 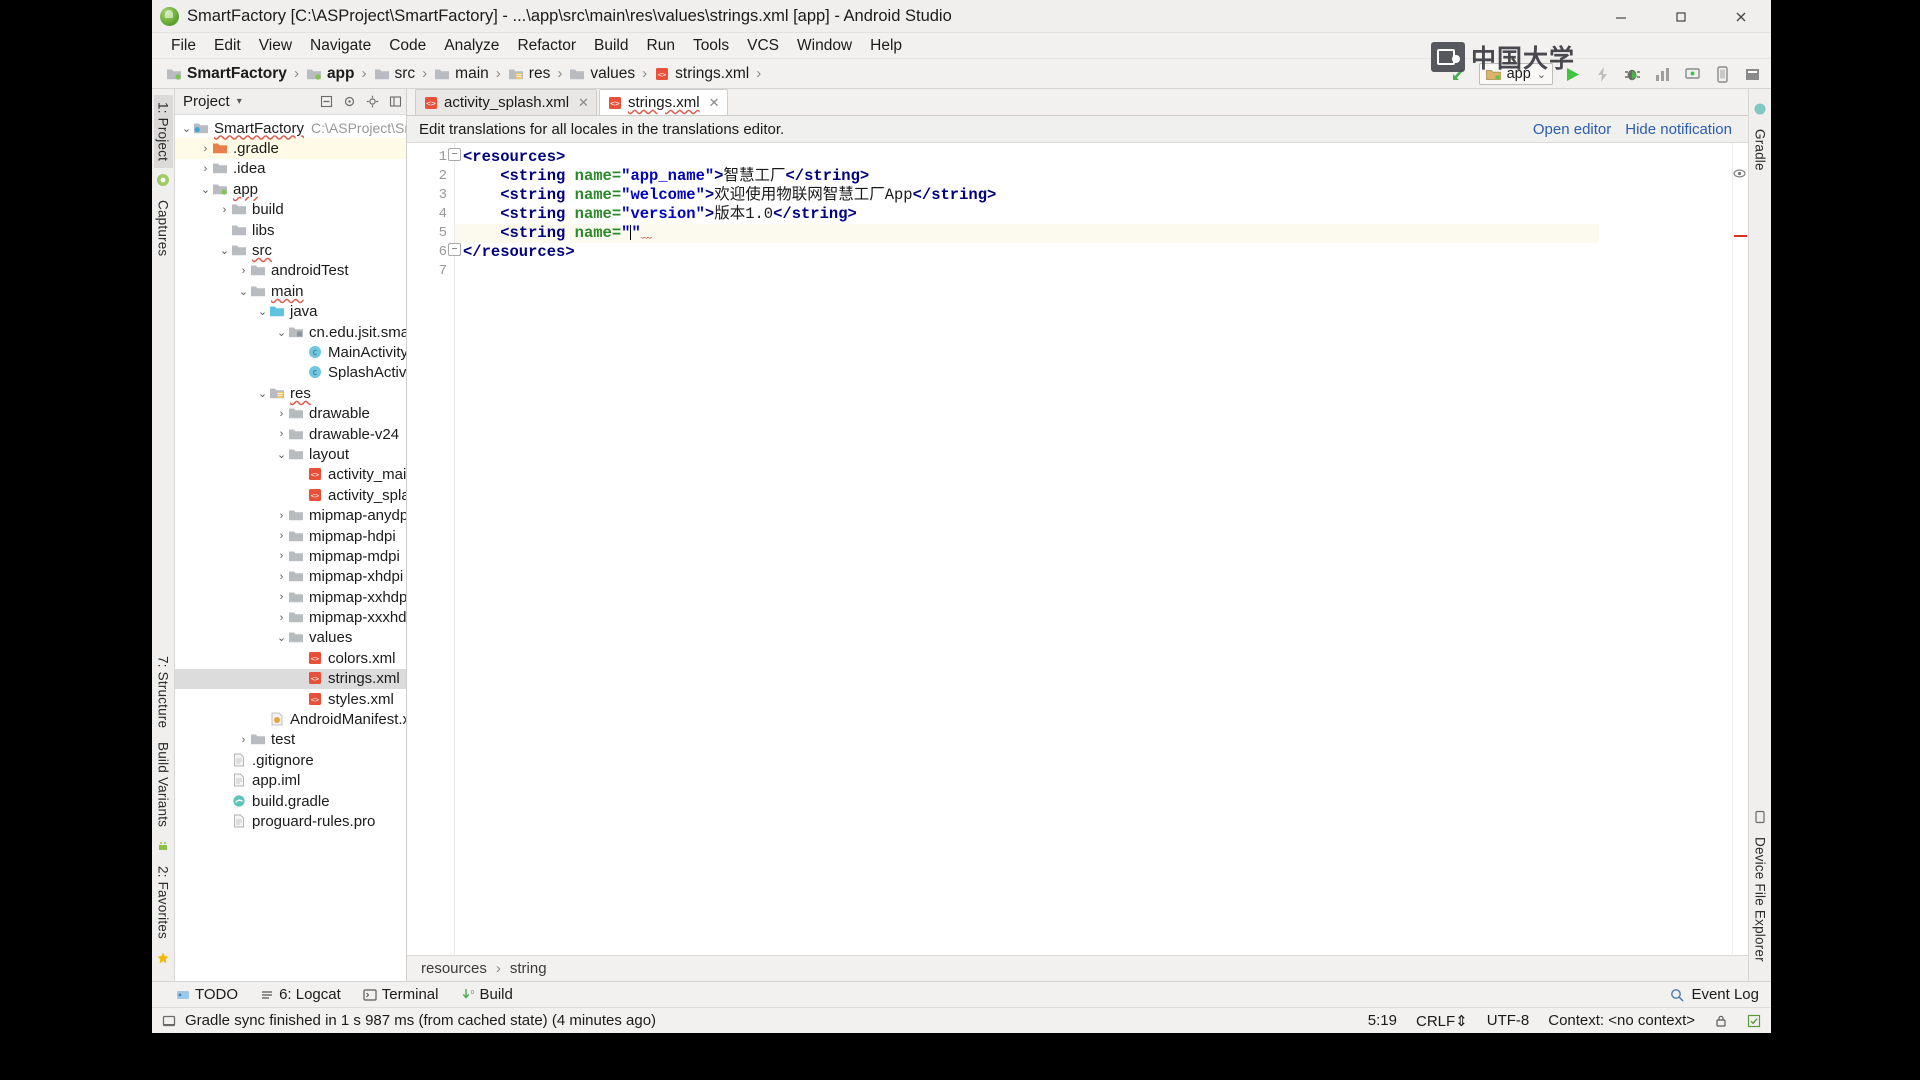 What do you see at coordinates (290, 393) in the screenshot?
I see `tree-node: ⌄ res` at bounding box center [290, 393].